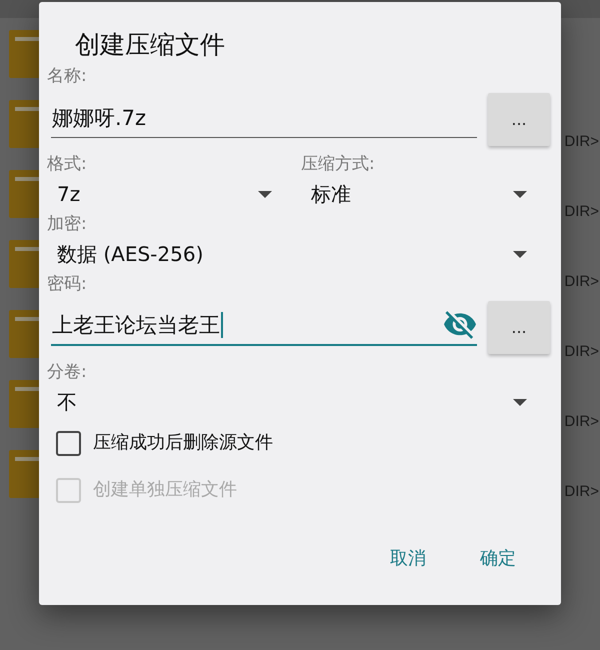  Describe the element at coordinates (408, 558) in the screenshot. I see `dialog-button: 取消` at that location.